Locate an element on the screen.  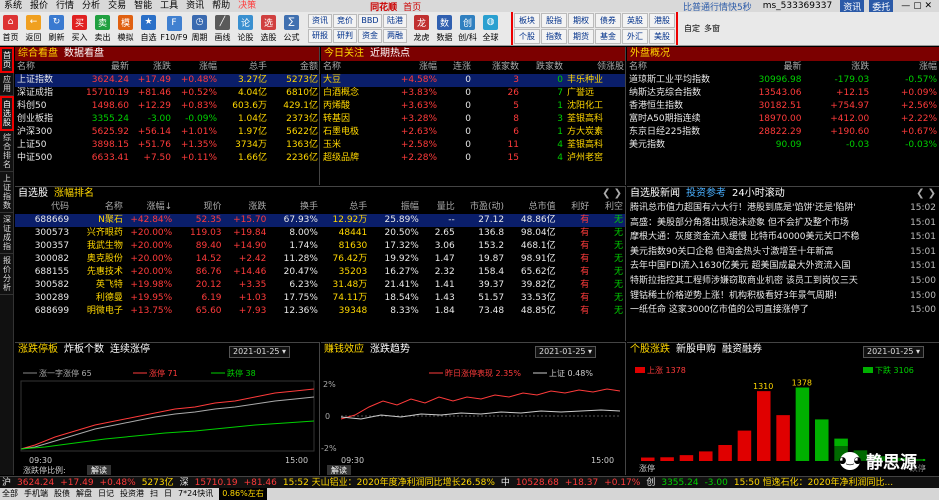
menu-item-info: 资讯 is located at coordinates (195, 6).